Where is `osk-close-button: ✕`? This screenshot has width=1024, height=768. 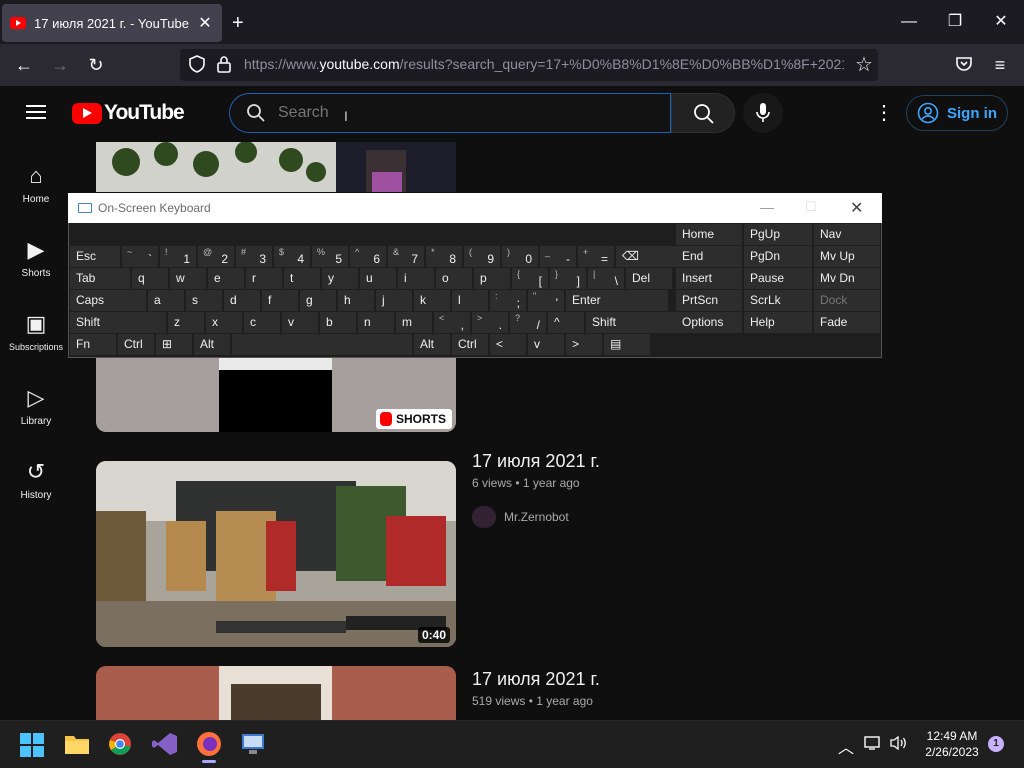 osk-close-button: ✕ is located at coordinates (856, 208).